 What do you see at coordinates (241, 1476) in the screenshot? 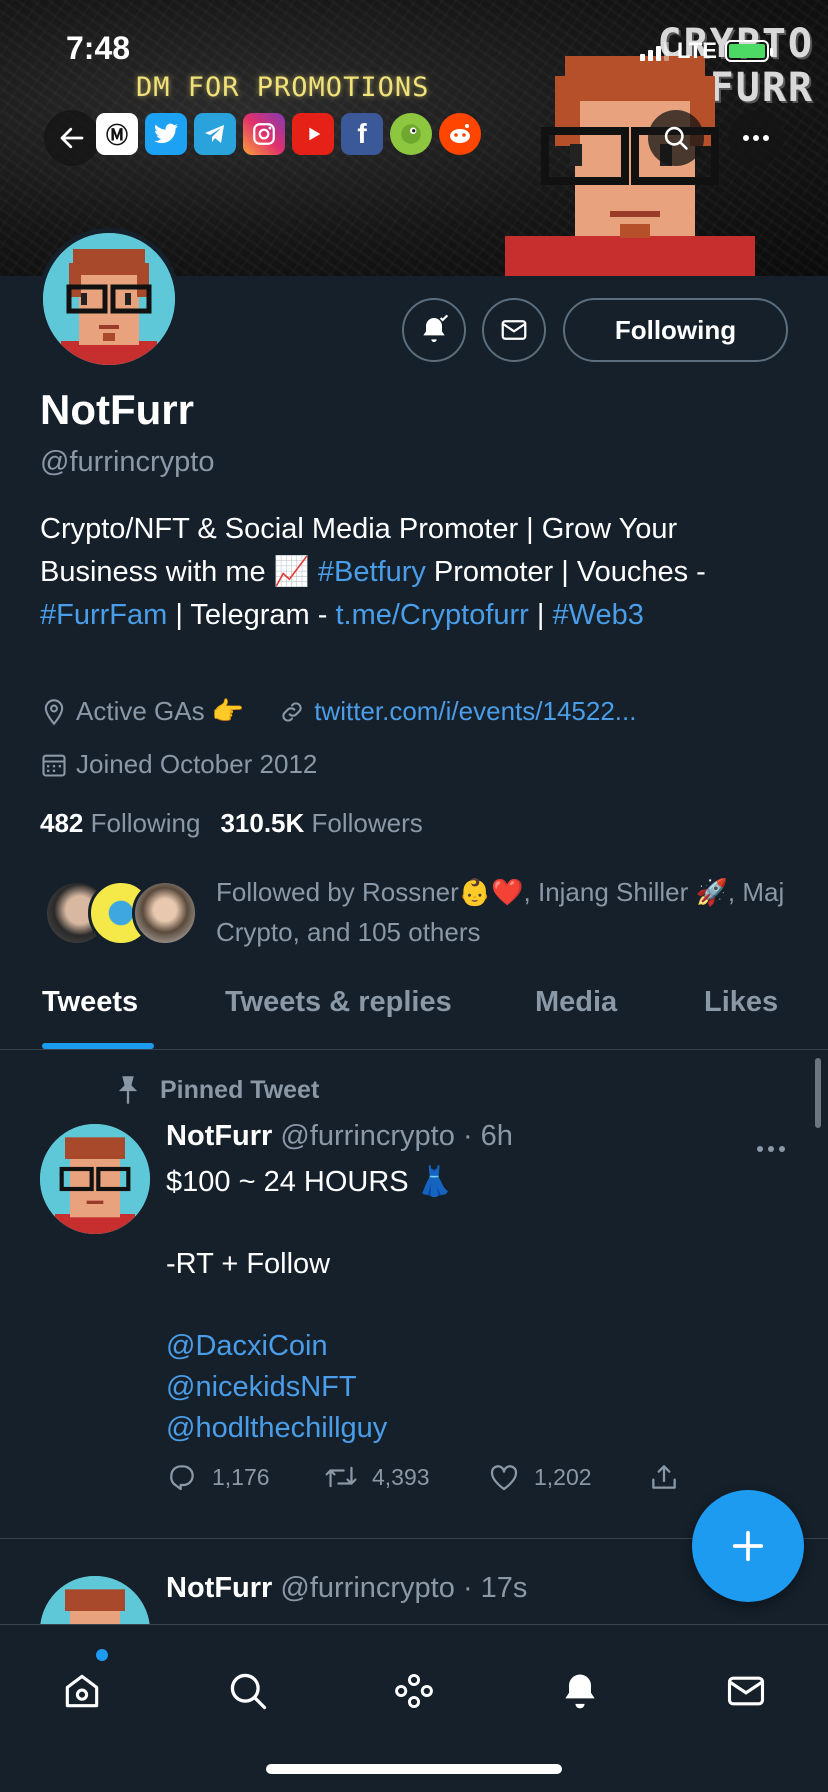
I see `reply-count: 1,176` at bounding box center [241, 1476].